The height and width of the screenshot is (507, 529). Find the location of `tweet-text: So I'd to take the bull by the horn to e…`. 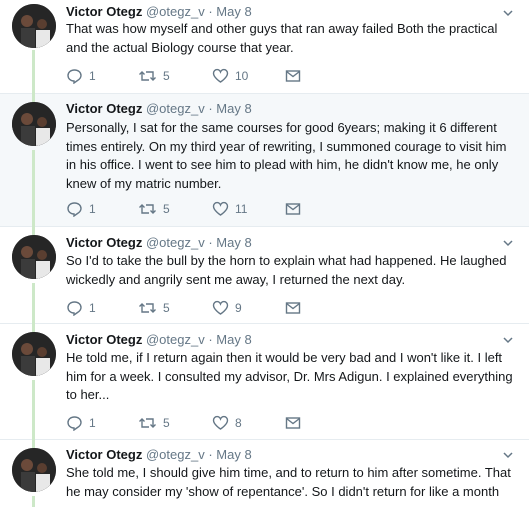

tweet-text: So I'd to take the bull by the horn to e… is located at coordinates (286, 270).